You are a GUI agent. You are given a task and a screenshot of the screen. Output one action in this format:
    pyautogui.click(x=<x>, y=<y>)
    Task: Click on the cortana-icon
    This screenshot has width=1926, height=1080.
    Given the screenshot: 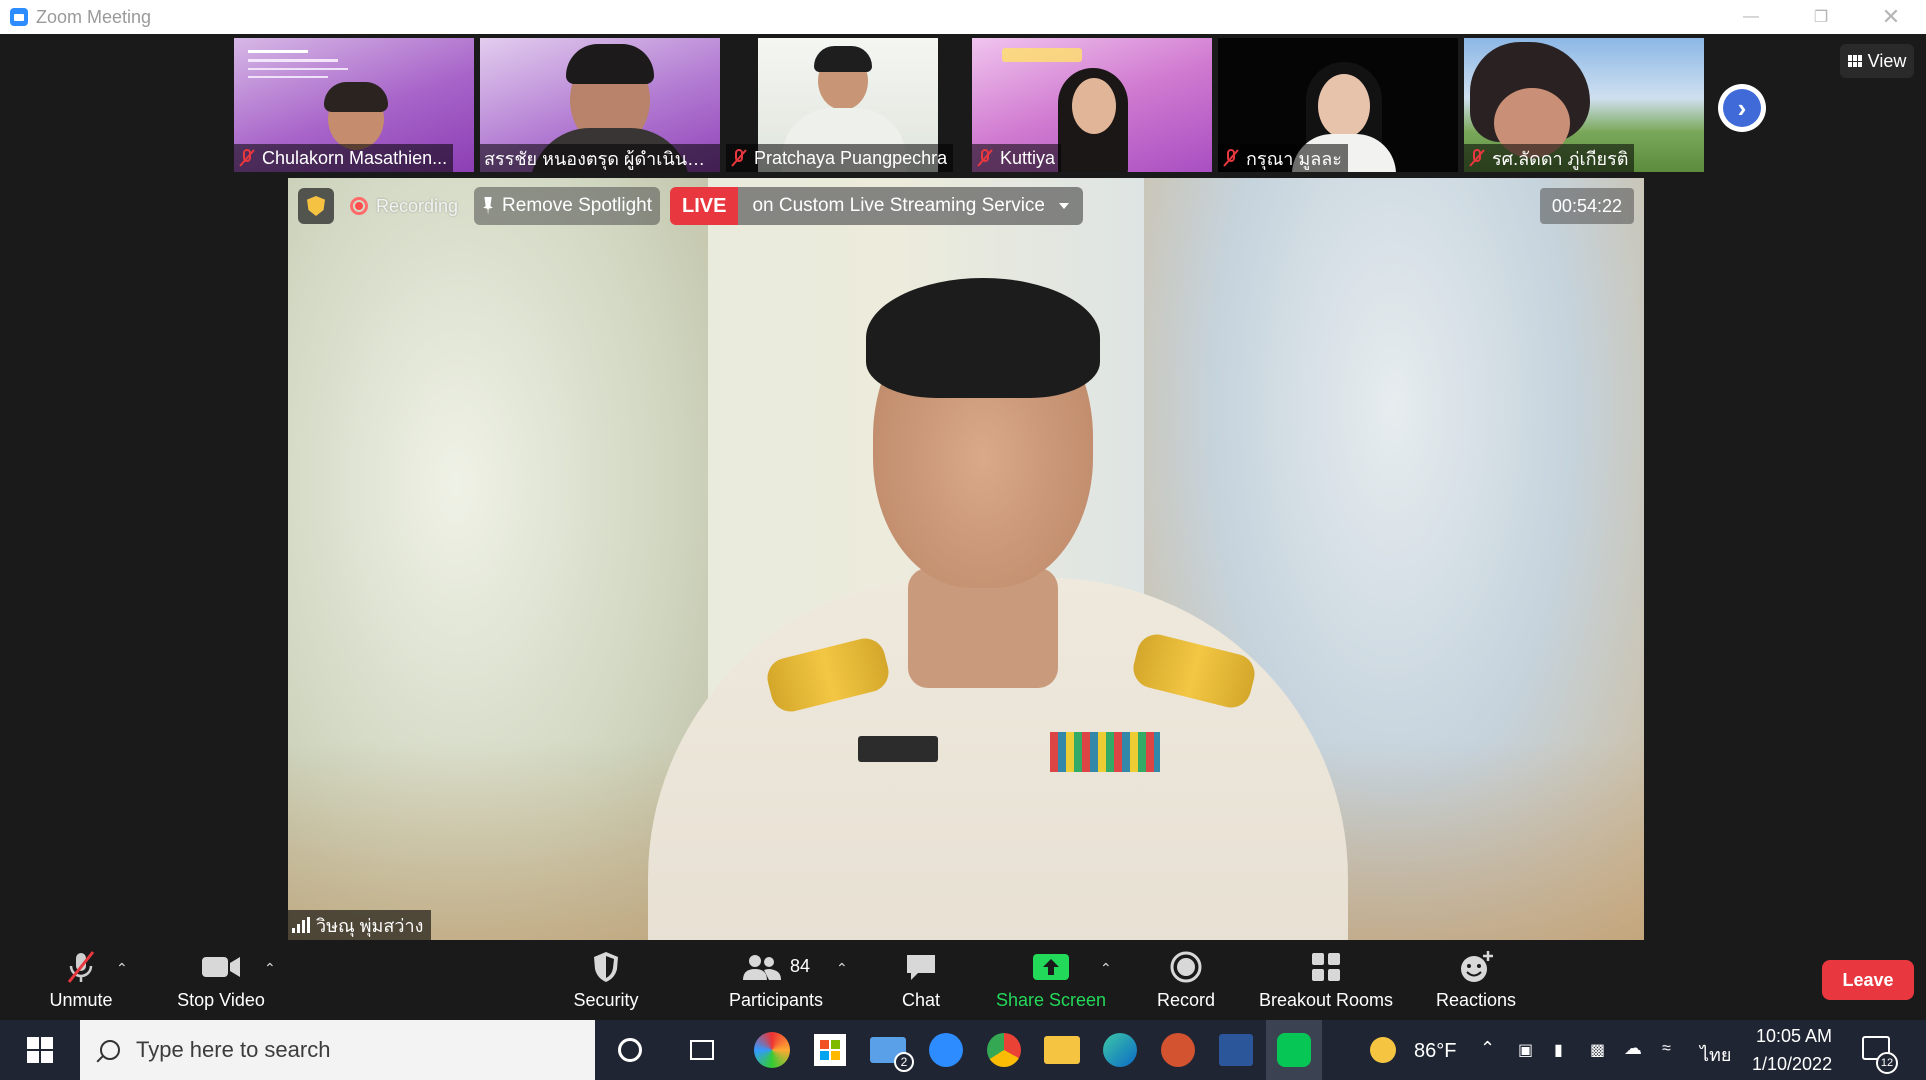 What is the action you would take?
    pyautogui.click(x=630, y=1050)
    